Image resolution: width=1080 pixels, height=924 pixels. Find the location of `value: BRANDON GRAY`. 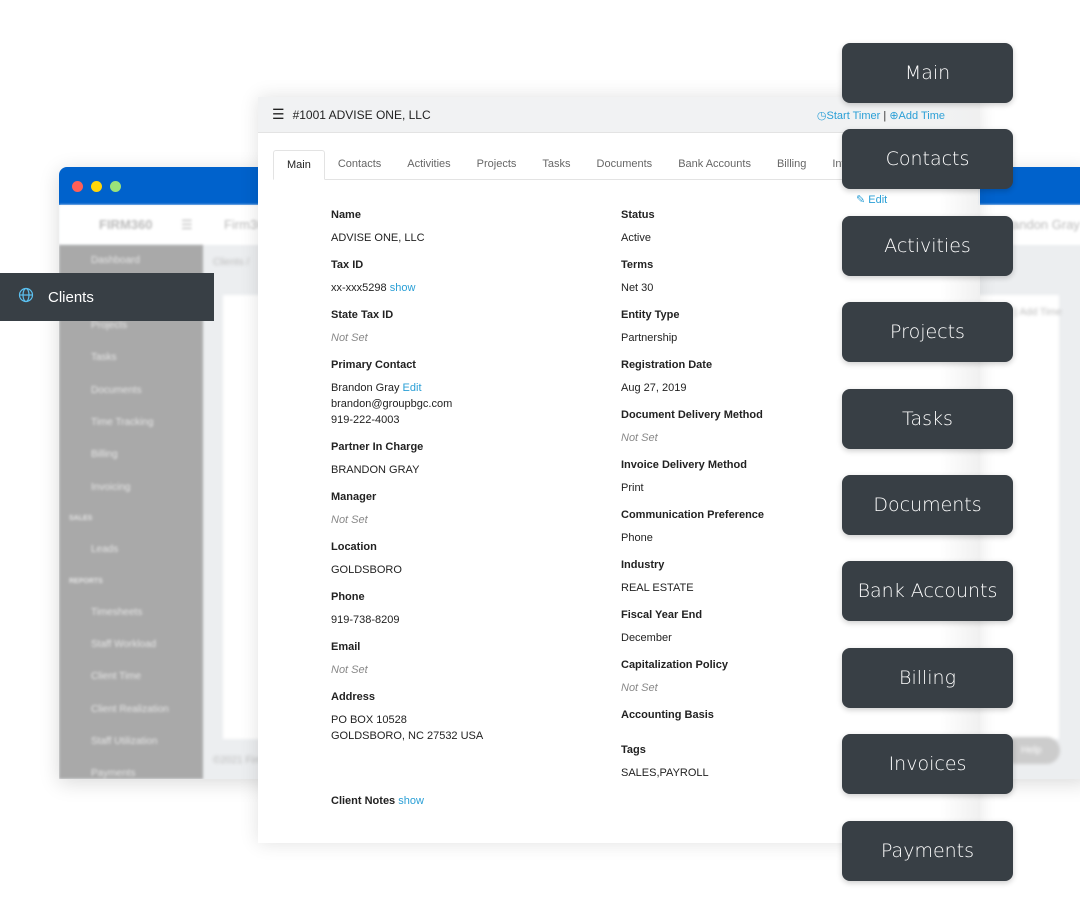

value: BRANDON GRAY is located at coordinates (375, 470).